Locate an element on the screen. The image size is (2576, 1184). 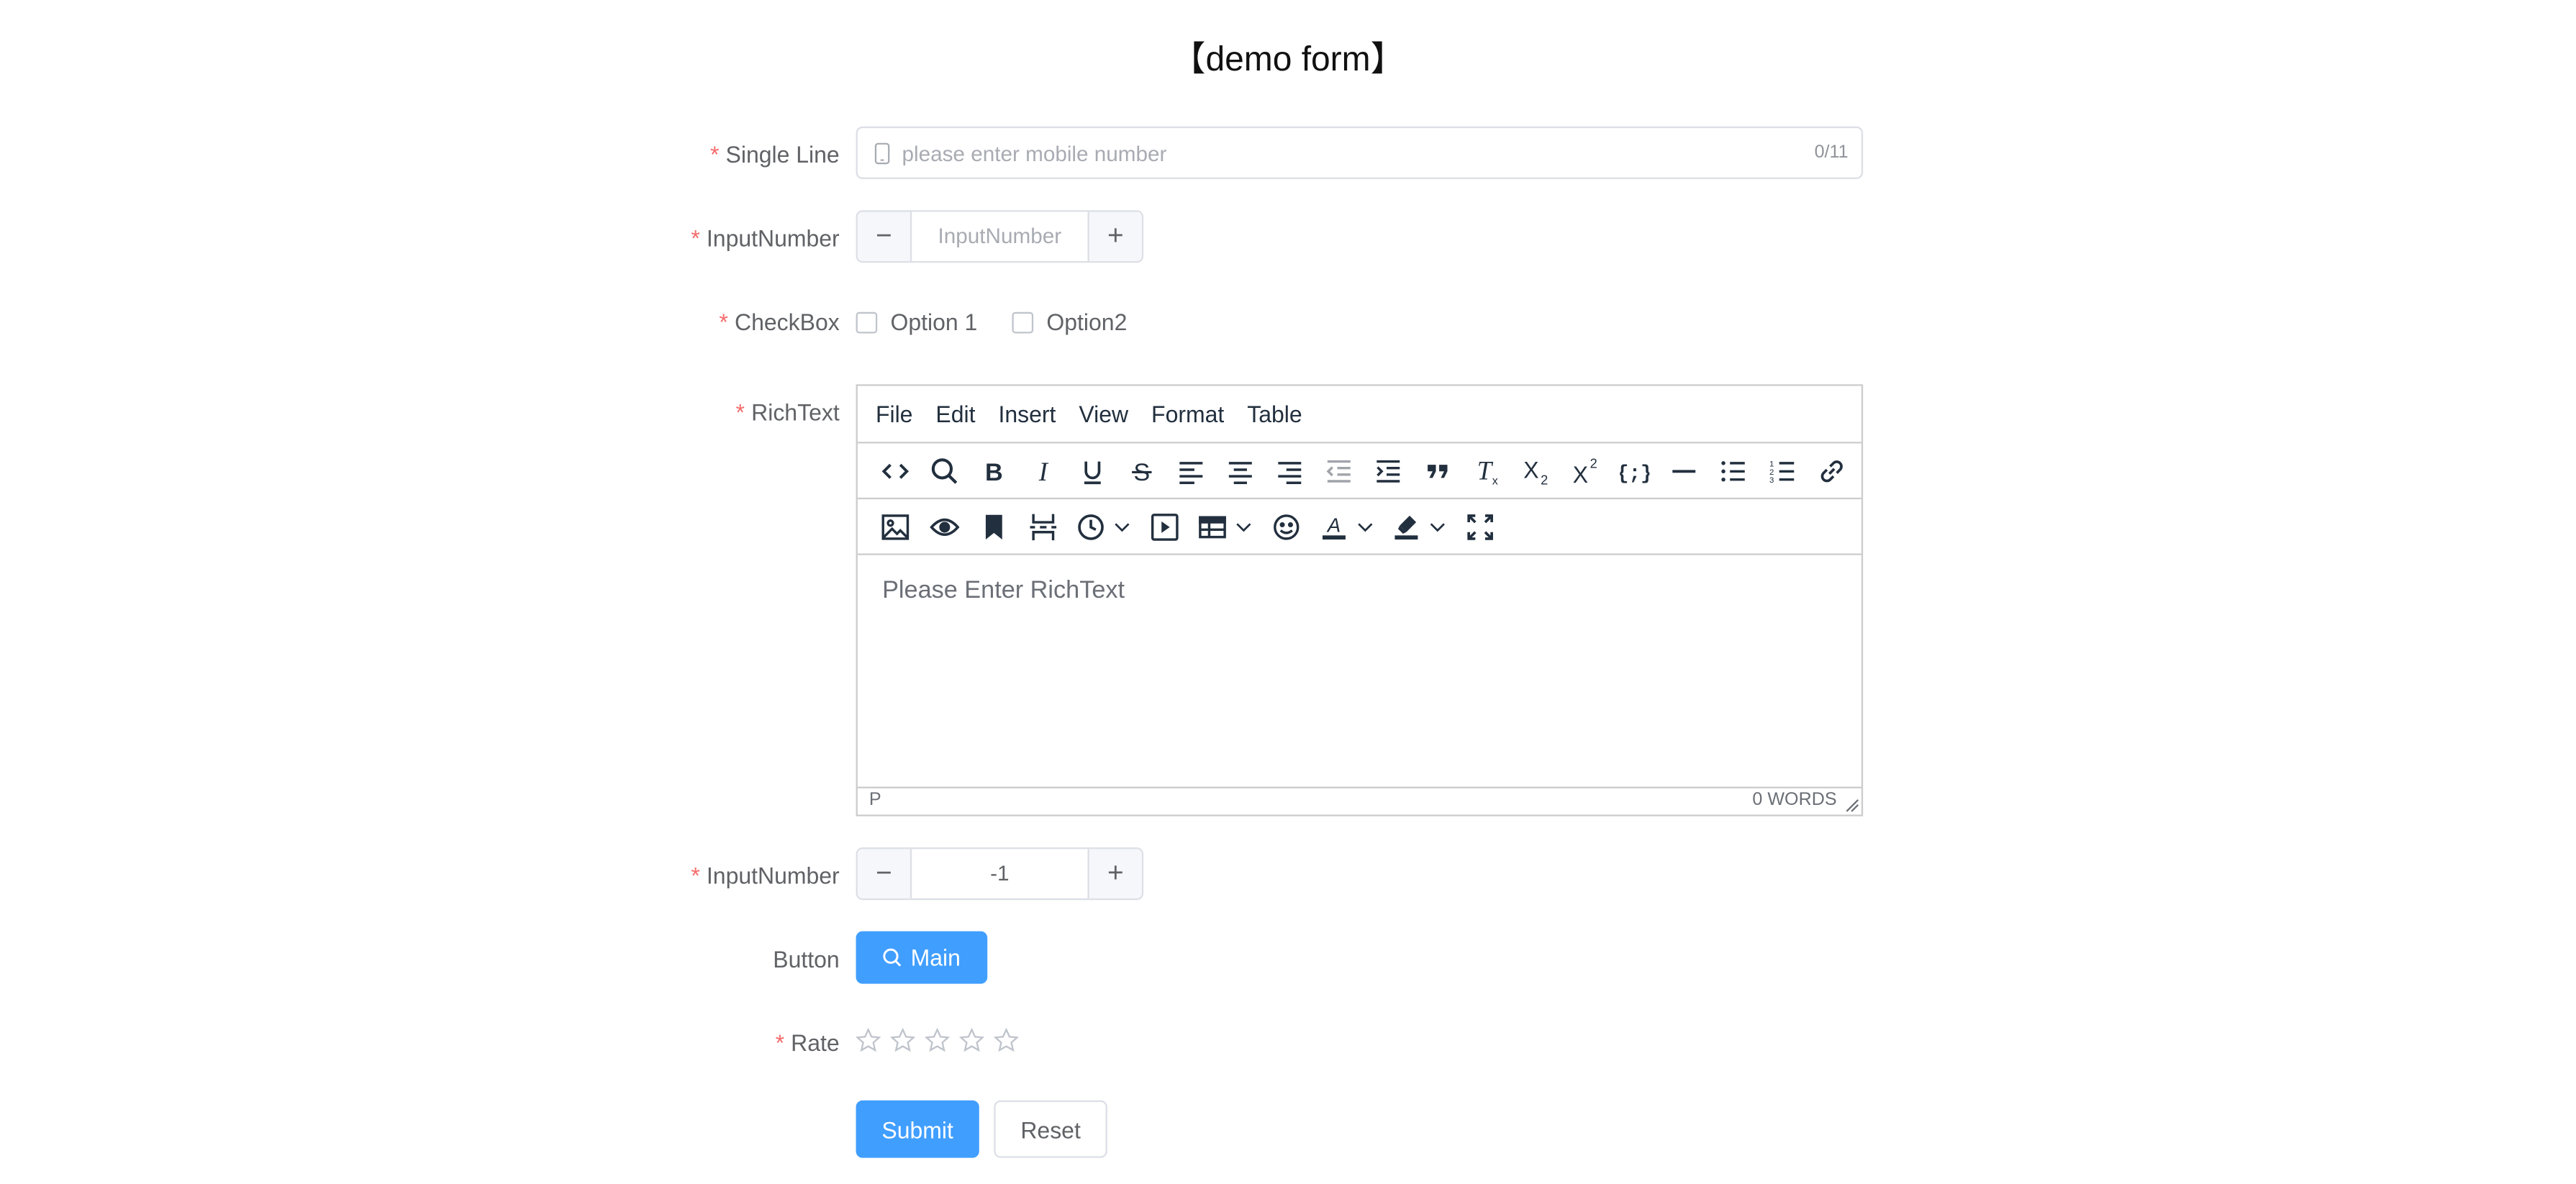
underline-icon is located at coordinates (1092, 470).